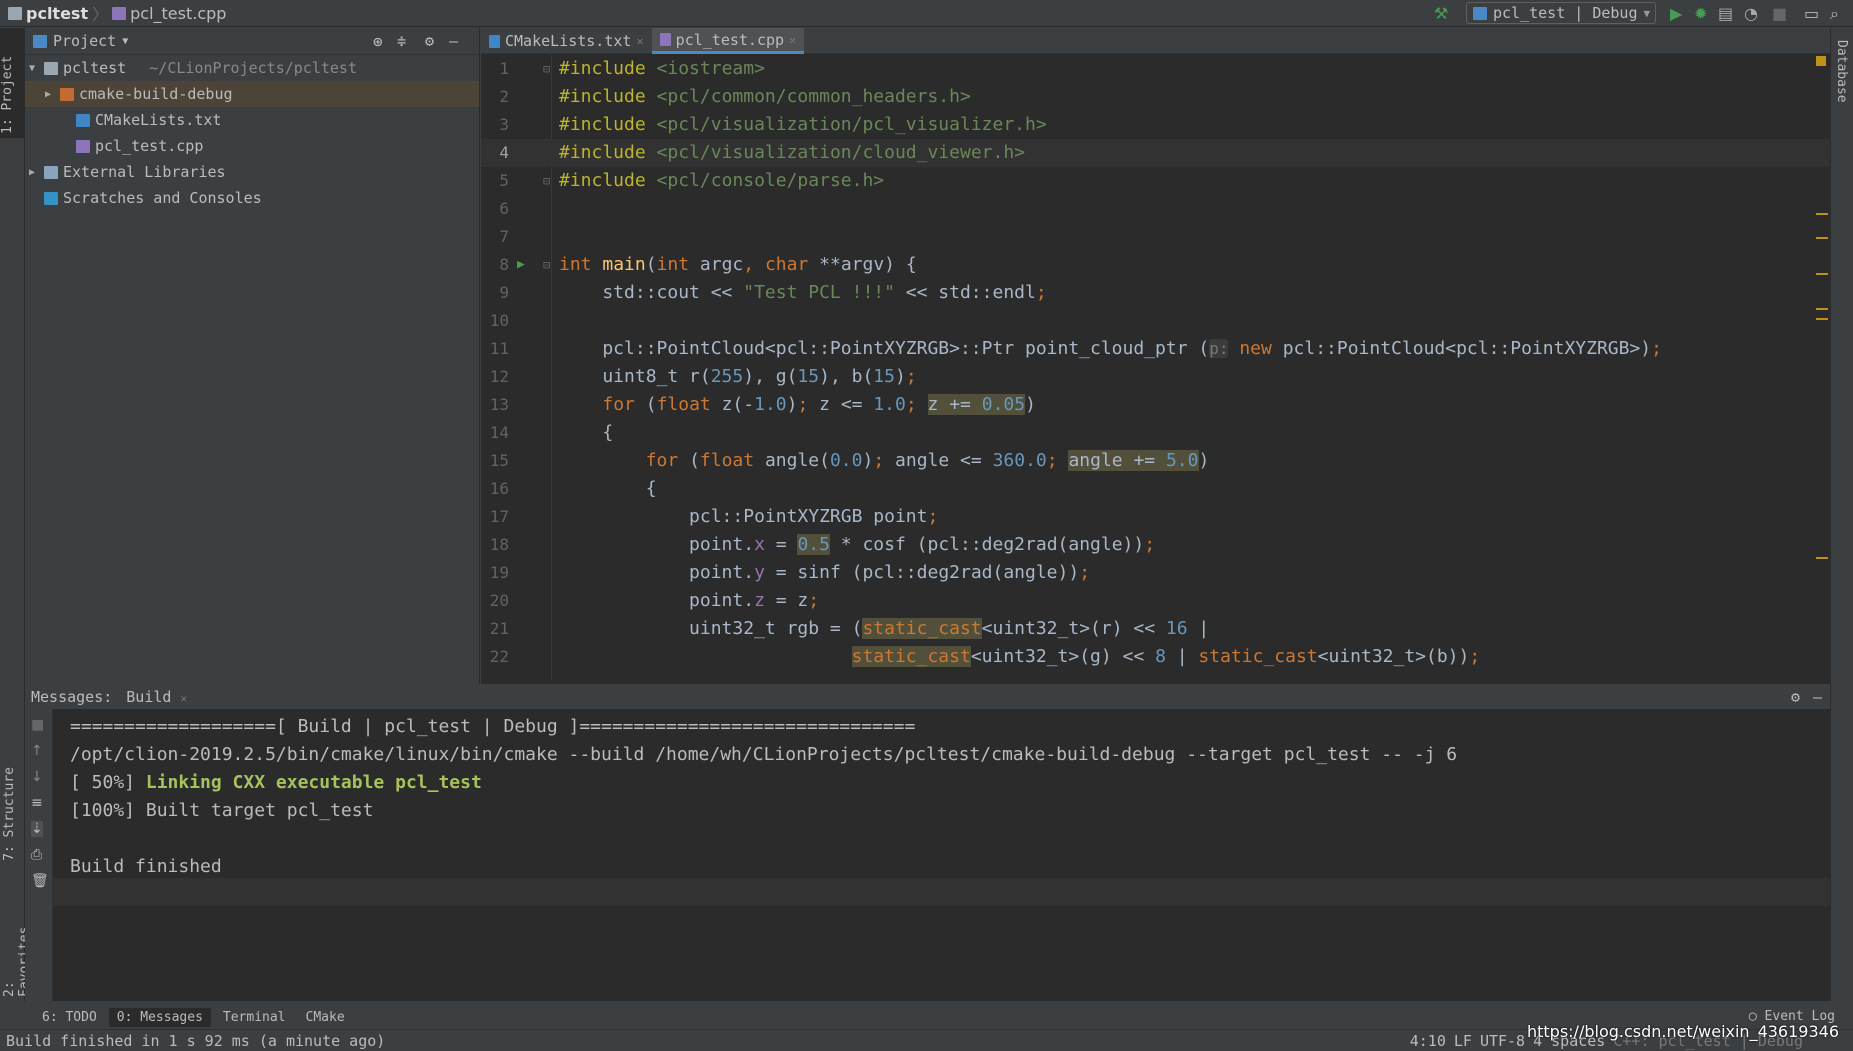 This screenshot has width=1853, height=1051. I want to click on tree-item: ▶ cmake-build-debug, so click(252, 94).